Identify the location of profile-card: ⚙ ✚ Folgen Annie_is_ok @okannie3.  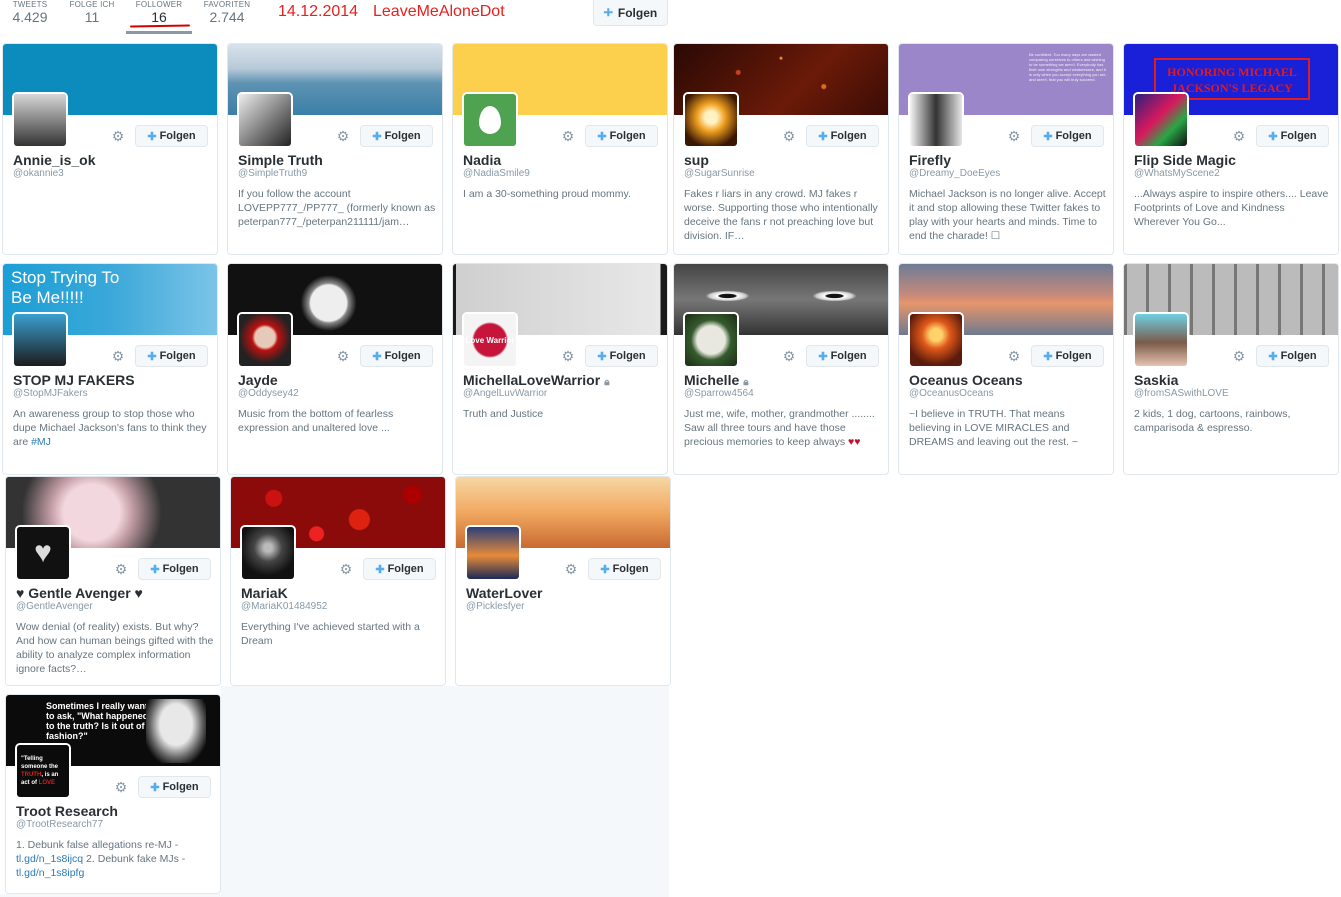
(110, 149).